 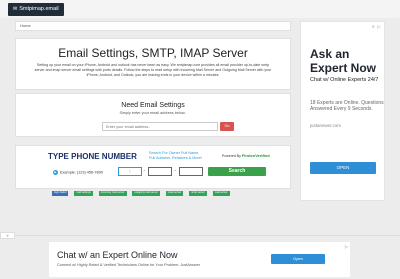 I want to click on email-input, so click(x=160, y=126).